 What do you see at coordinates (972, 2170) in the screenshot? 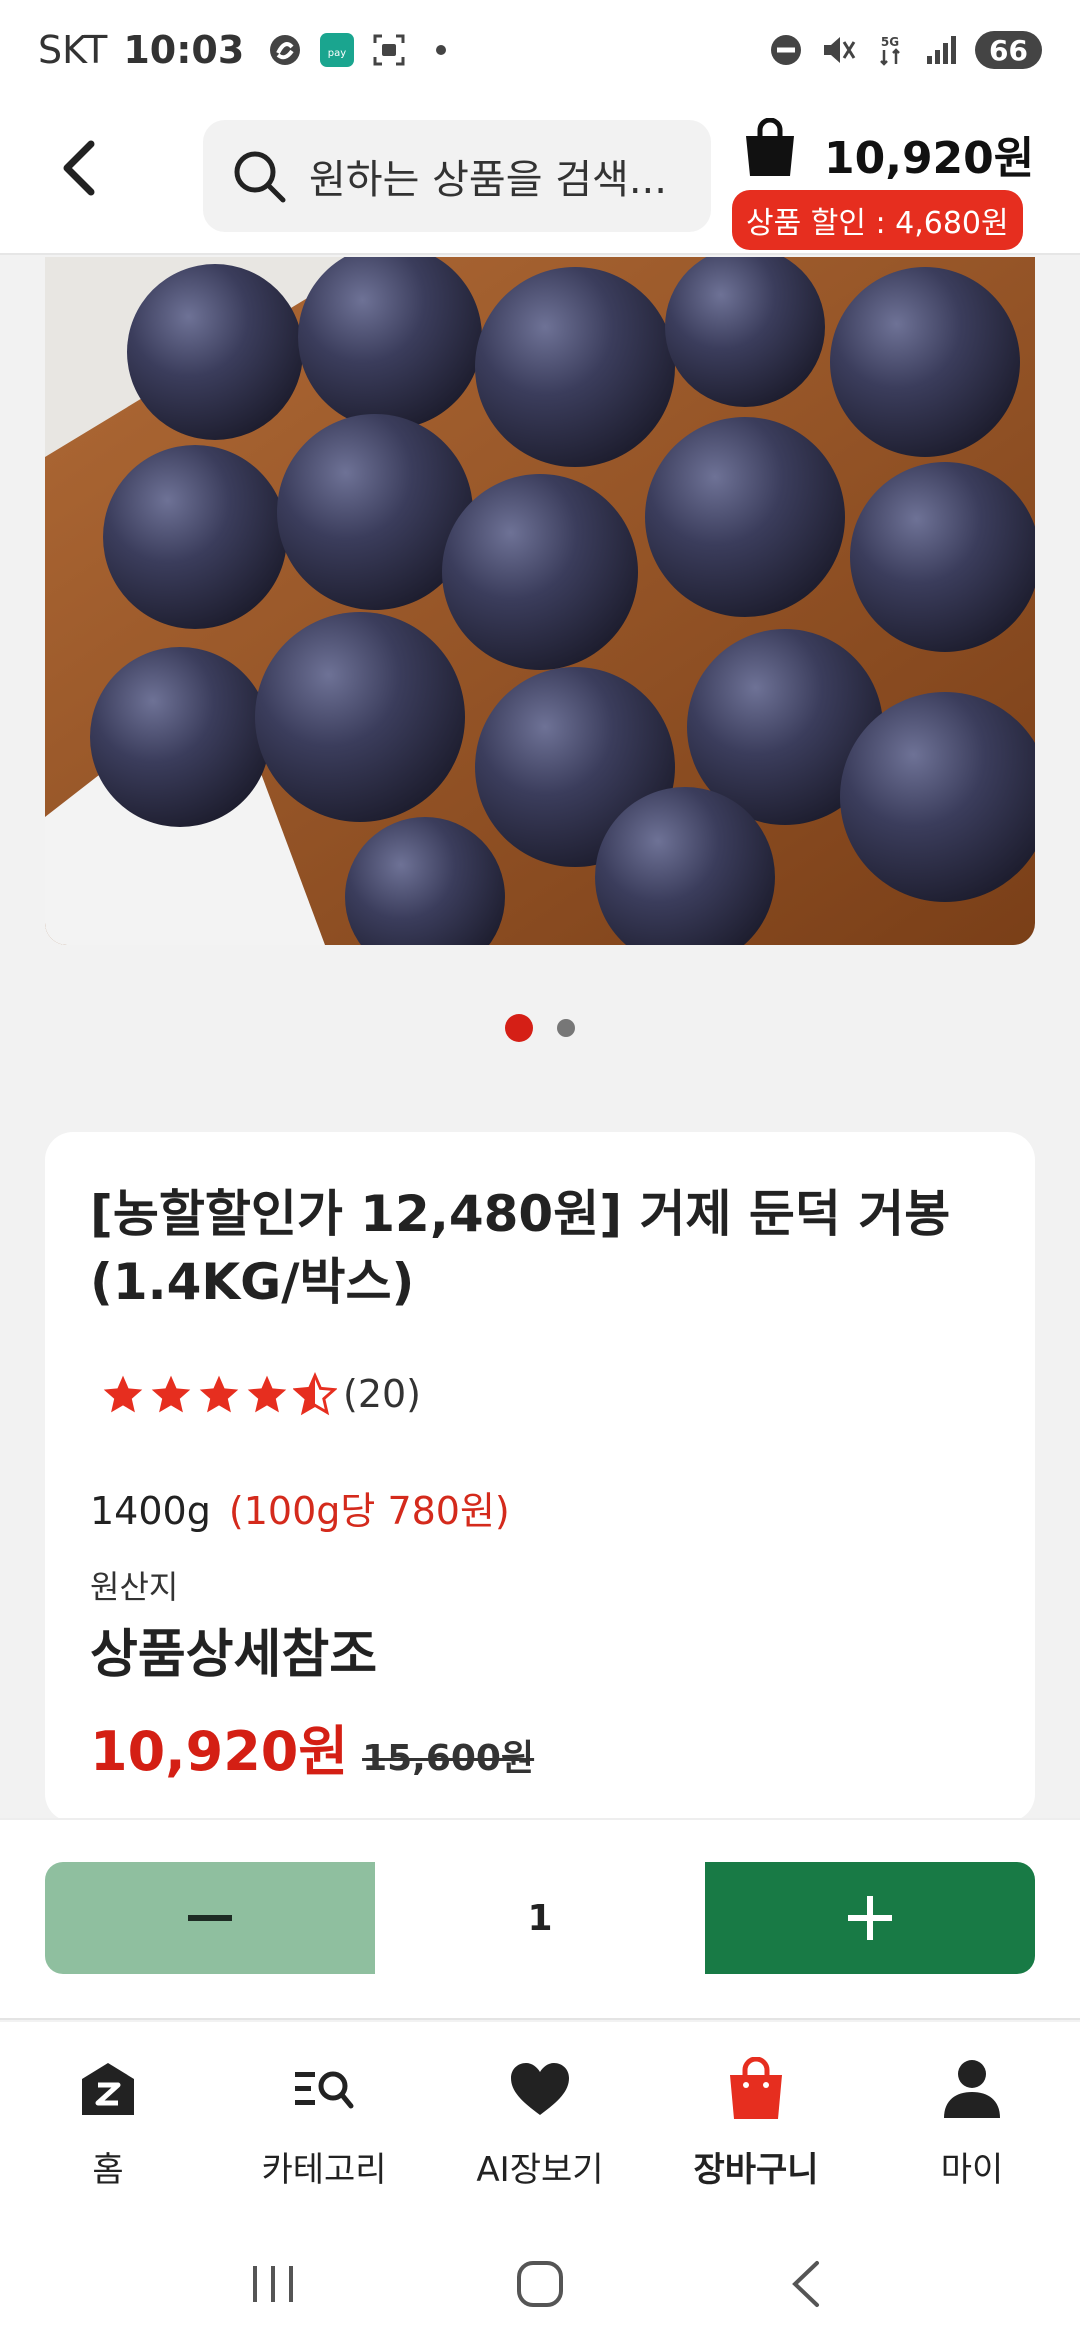
I see `nav-label-my: 마이` at bounding box center [972, 2170].